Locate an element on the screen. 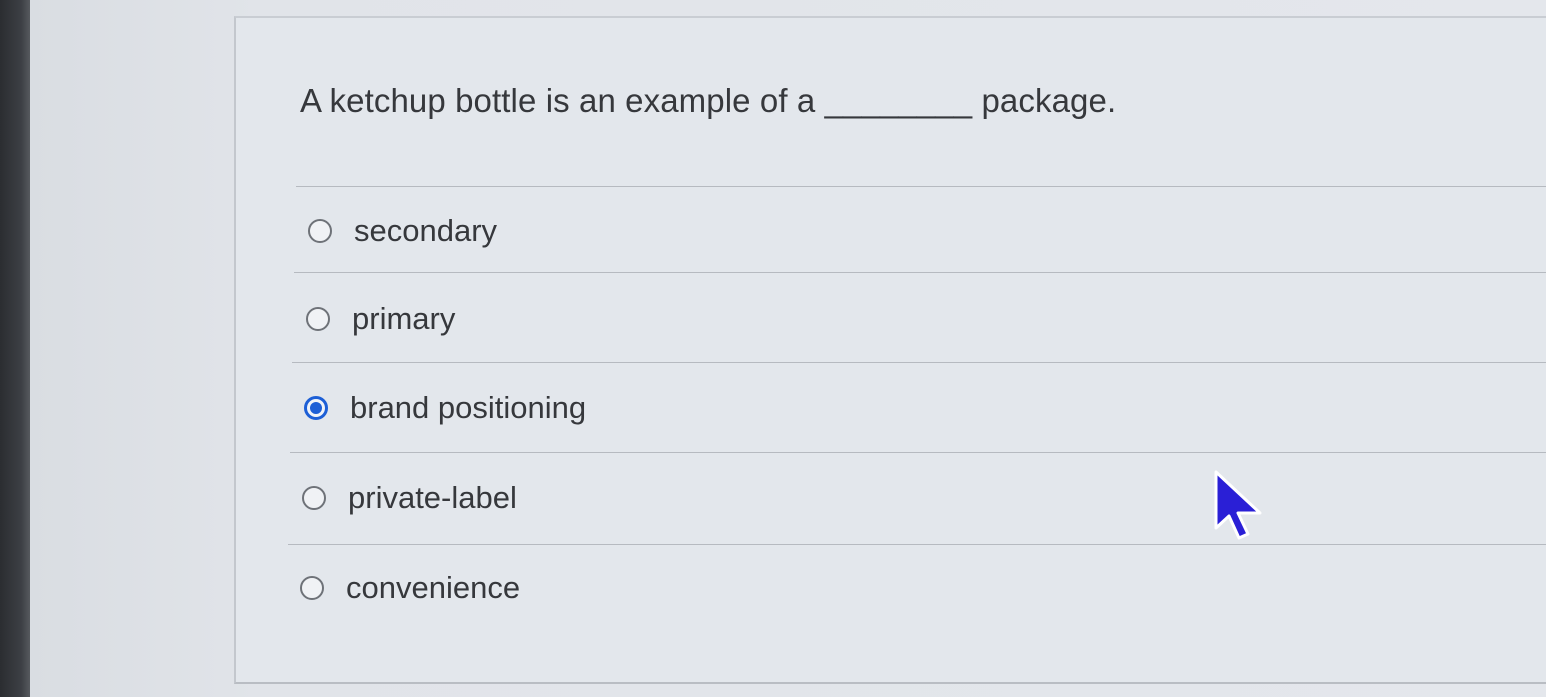 Image resolution: width=1546 pixels, height=697 pixels. option-primary: primary is located at coordinates (380, 319).